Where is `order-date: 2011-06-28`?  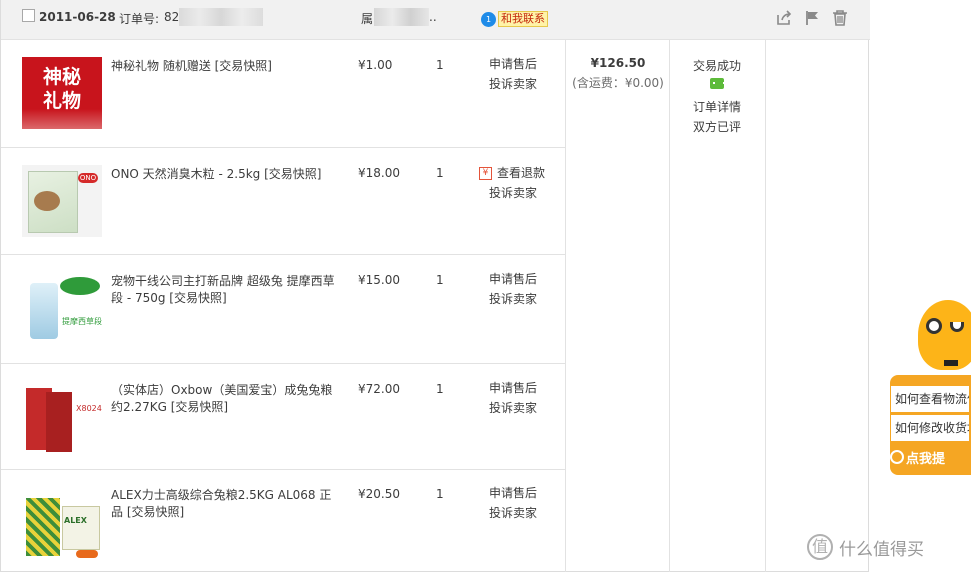 order-date: 2011-06-28 is located at coordinates (77, 17).